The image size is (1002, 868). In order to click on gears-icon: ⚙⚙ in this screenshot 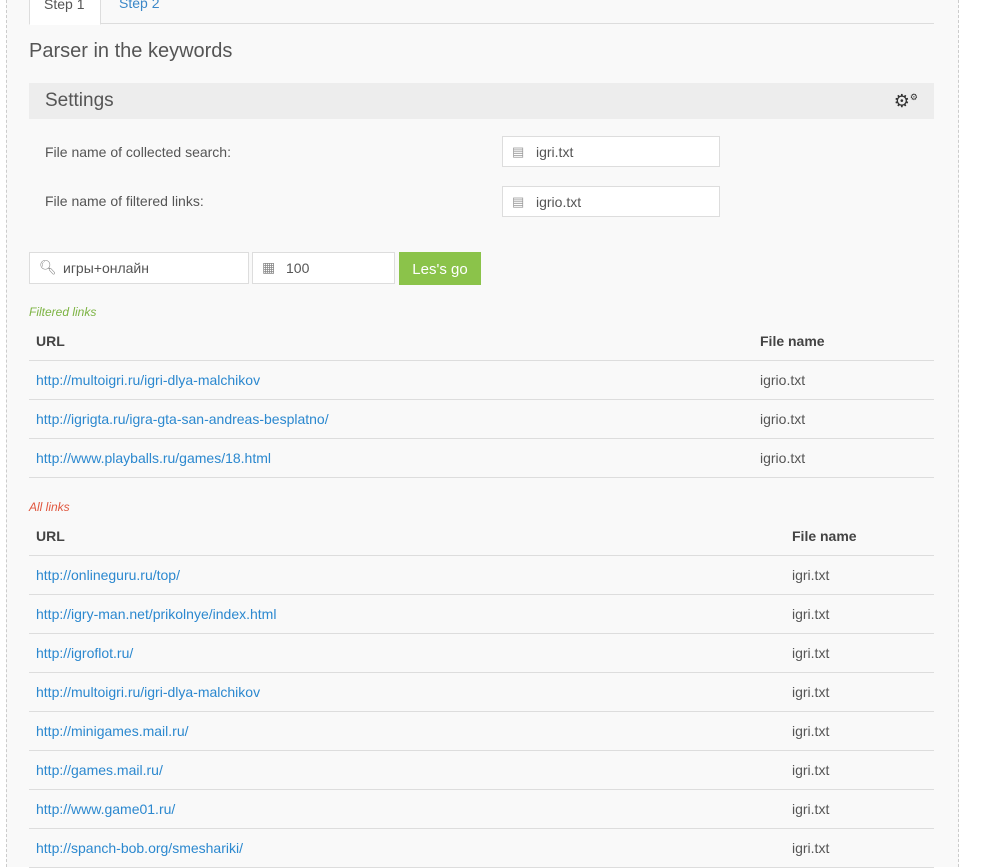, I will do `click(906, 101)`.